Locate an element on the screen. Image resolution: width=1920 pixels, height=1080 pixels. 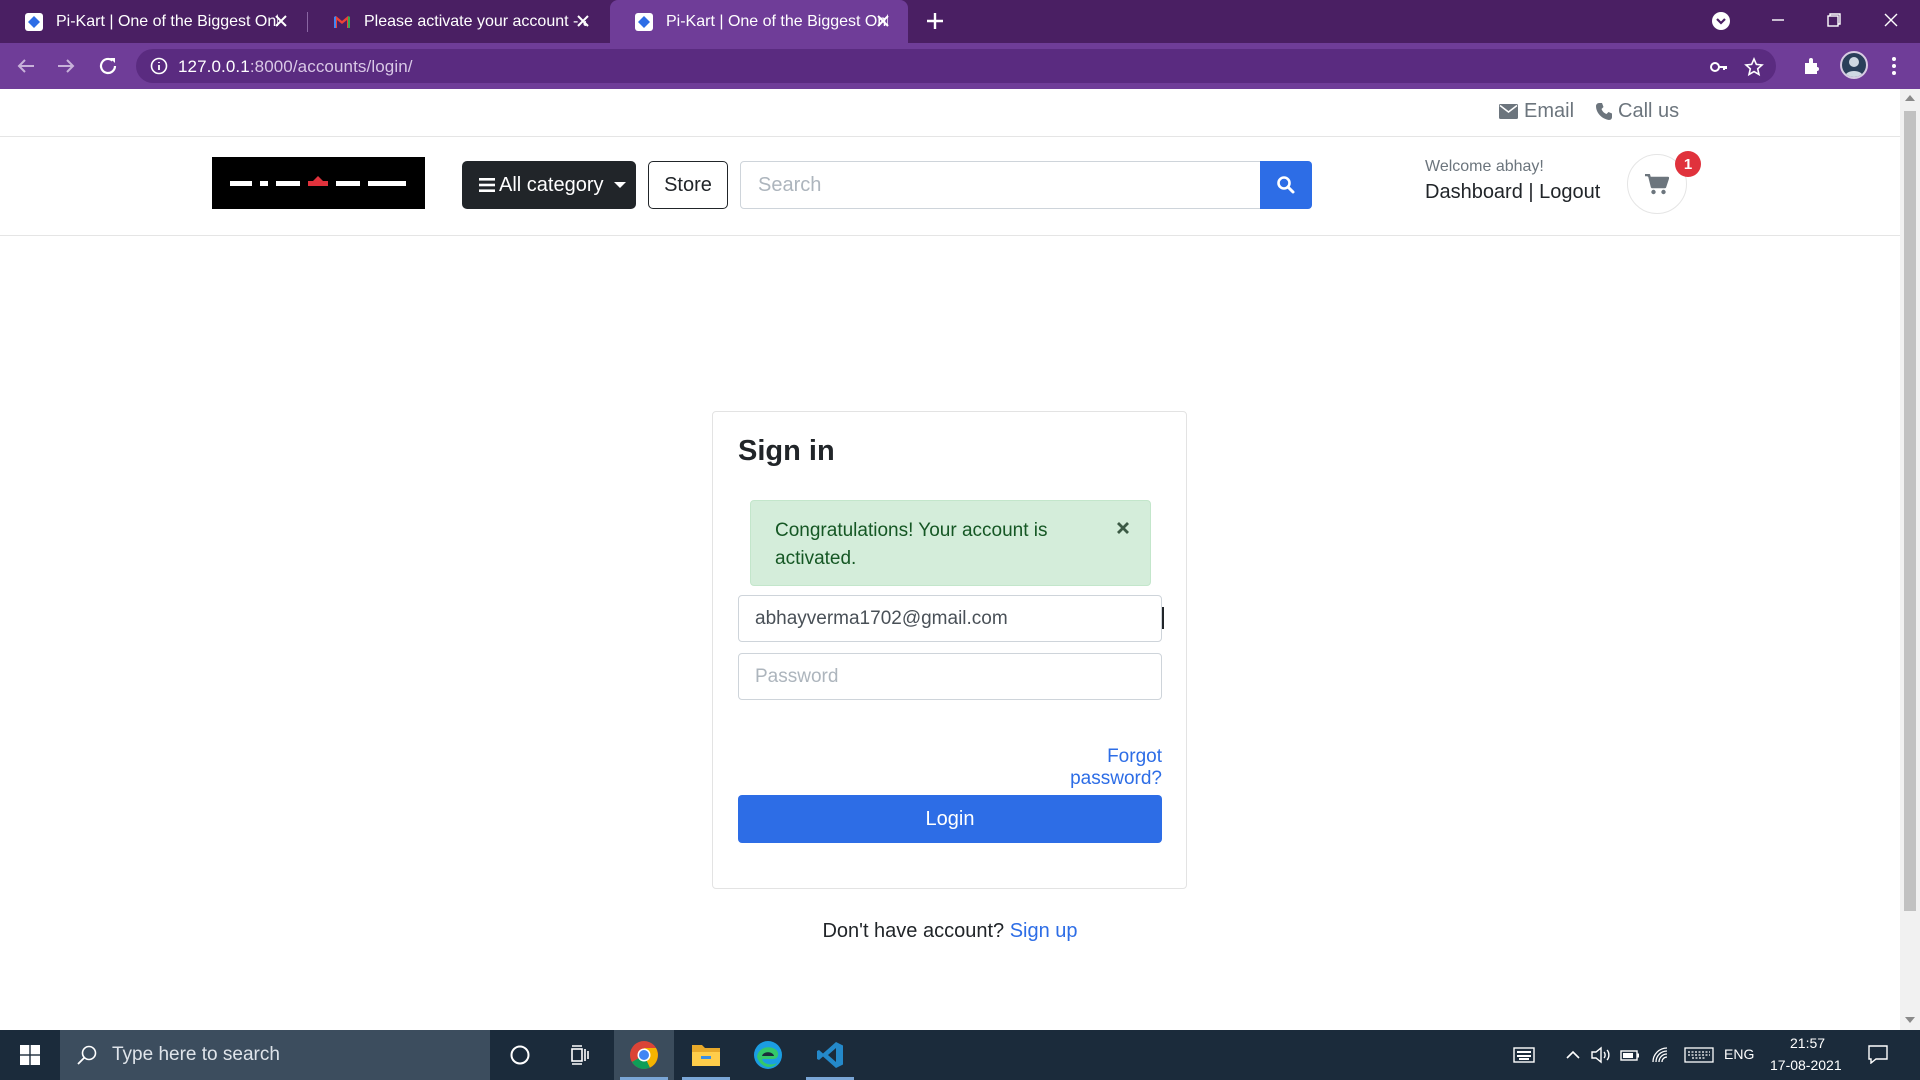
password-field is located at coordinates (950, 676).